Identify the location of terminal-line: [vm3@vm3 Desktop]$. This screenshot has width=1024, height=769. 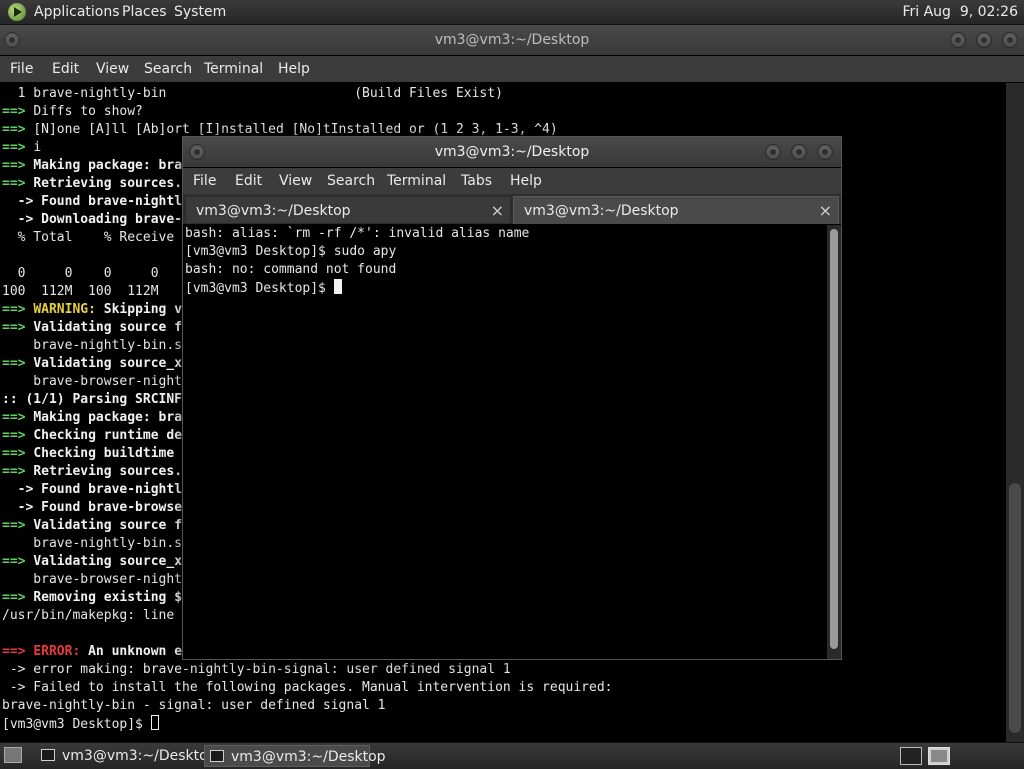
(504, 724).